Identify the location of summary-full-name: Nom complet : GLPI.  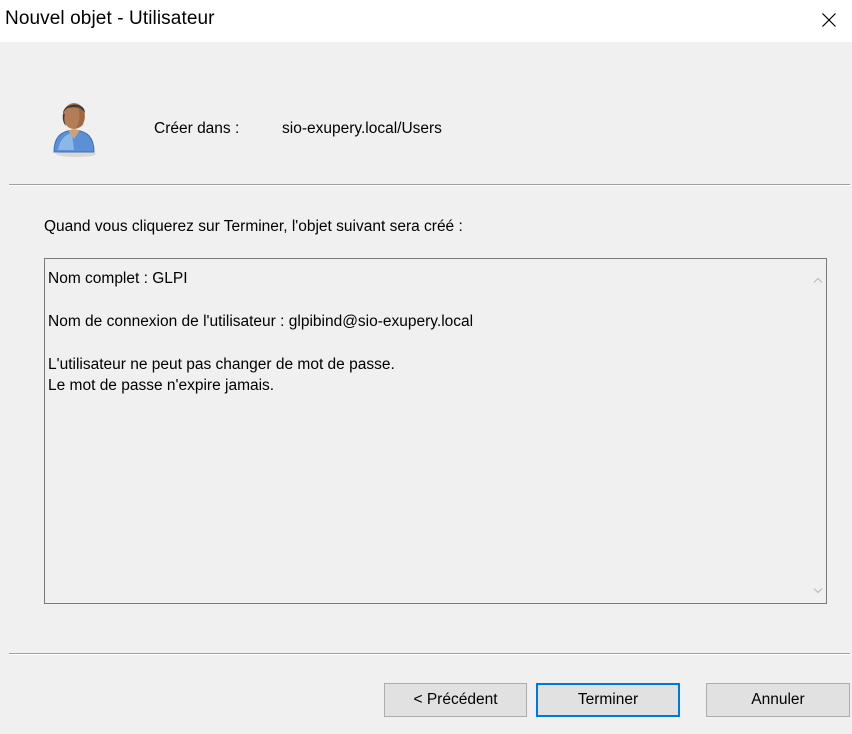
(118, 278).